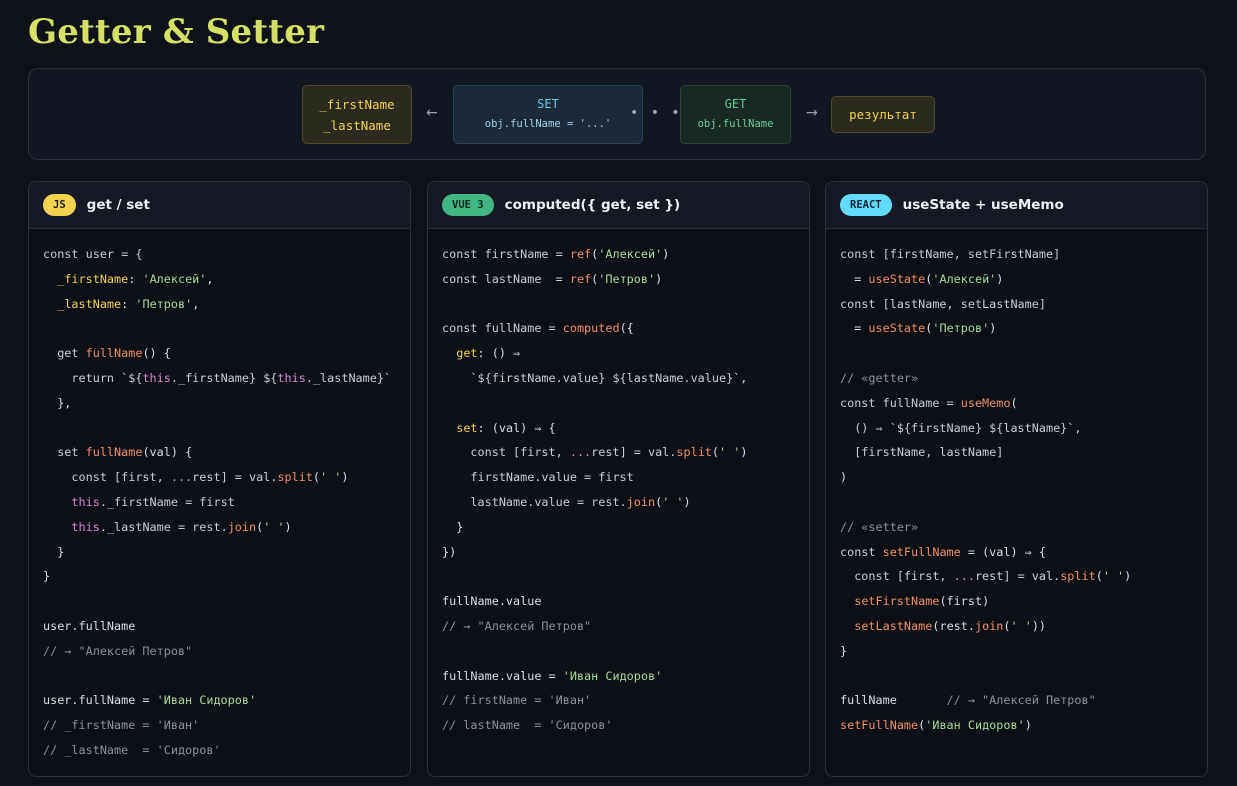 Image resolution: width=1237 pixels, height=786 pixels. I want to click on code-token: const [firstName, setFirstName], so click(950, 254).